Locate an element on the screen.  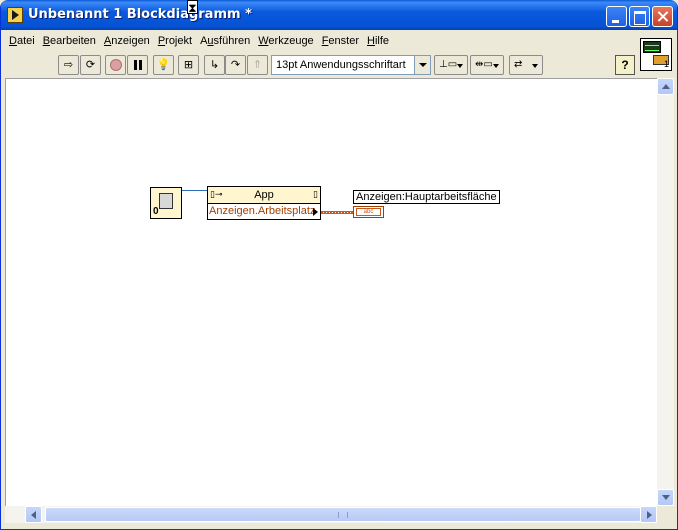
labview-icon is located at coordinates (15, 15).